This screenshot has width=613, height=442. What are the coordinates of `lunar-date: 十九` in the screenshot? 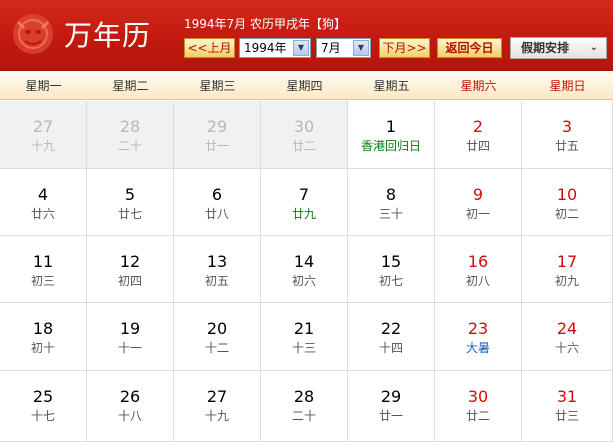 It's located at (216, 416).